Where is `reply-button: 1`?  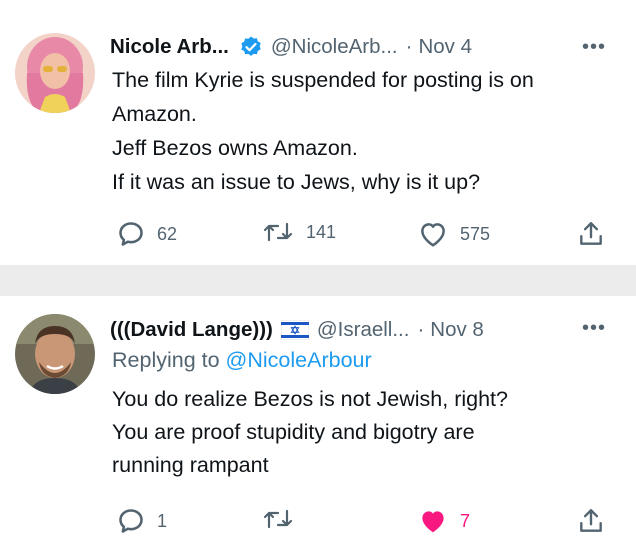
reply-button: 1 is located at coordinates (142, 521).